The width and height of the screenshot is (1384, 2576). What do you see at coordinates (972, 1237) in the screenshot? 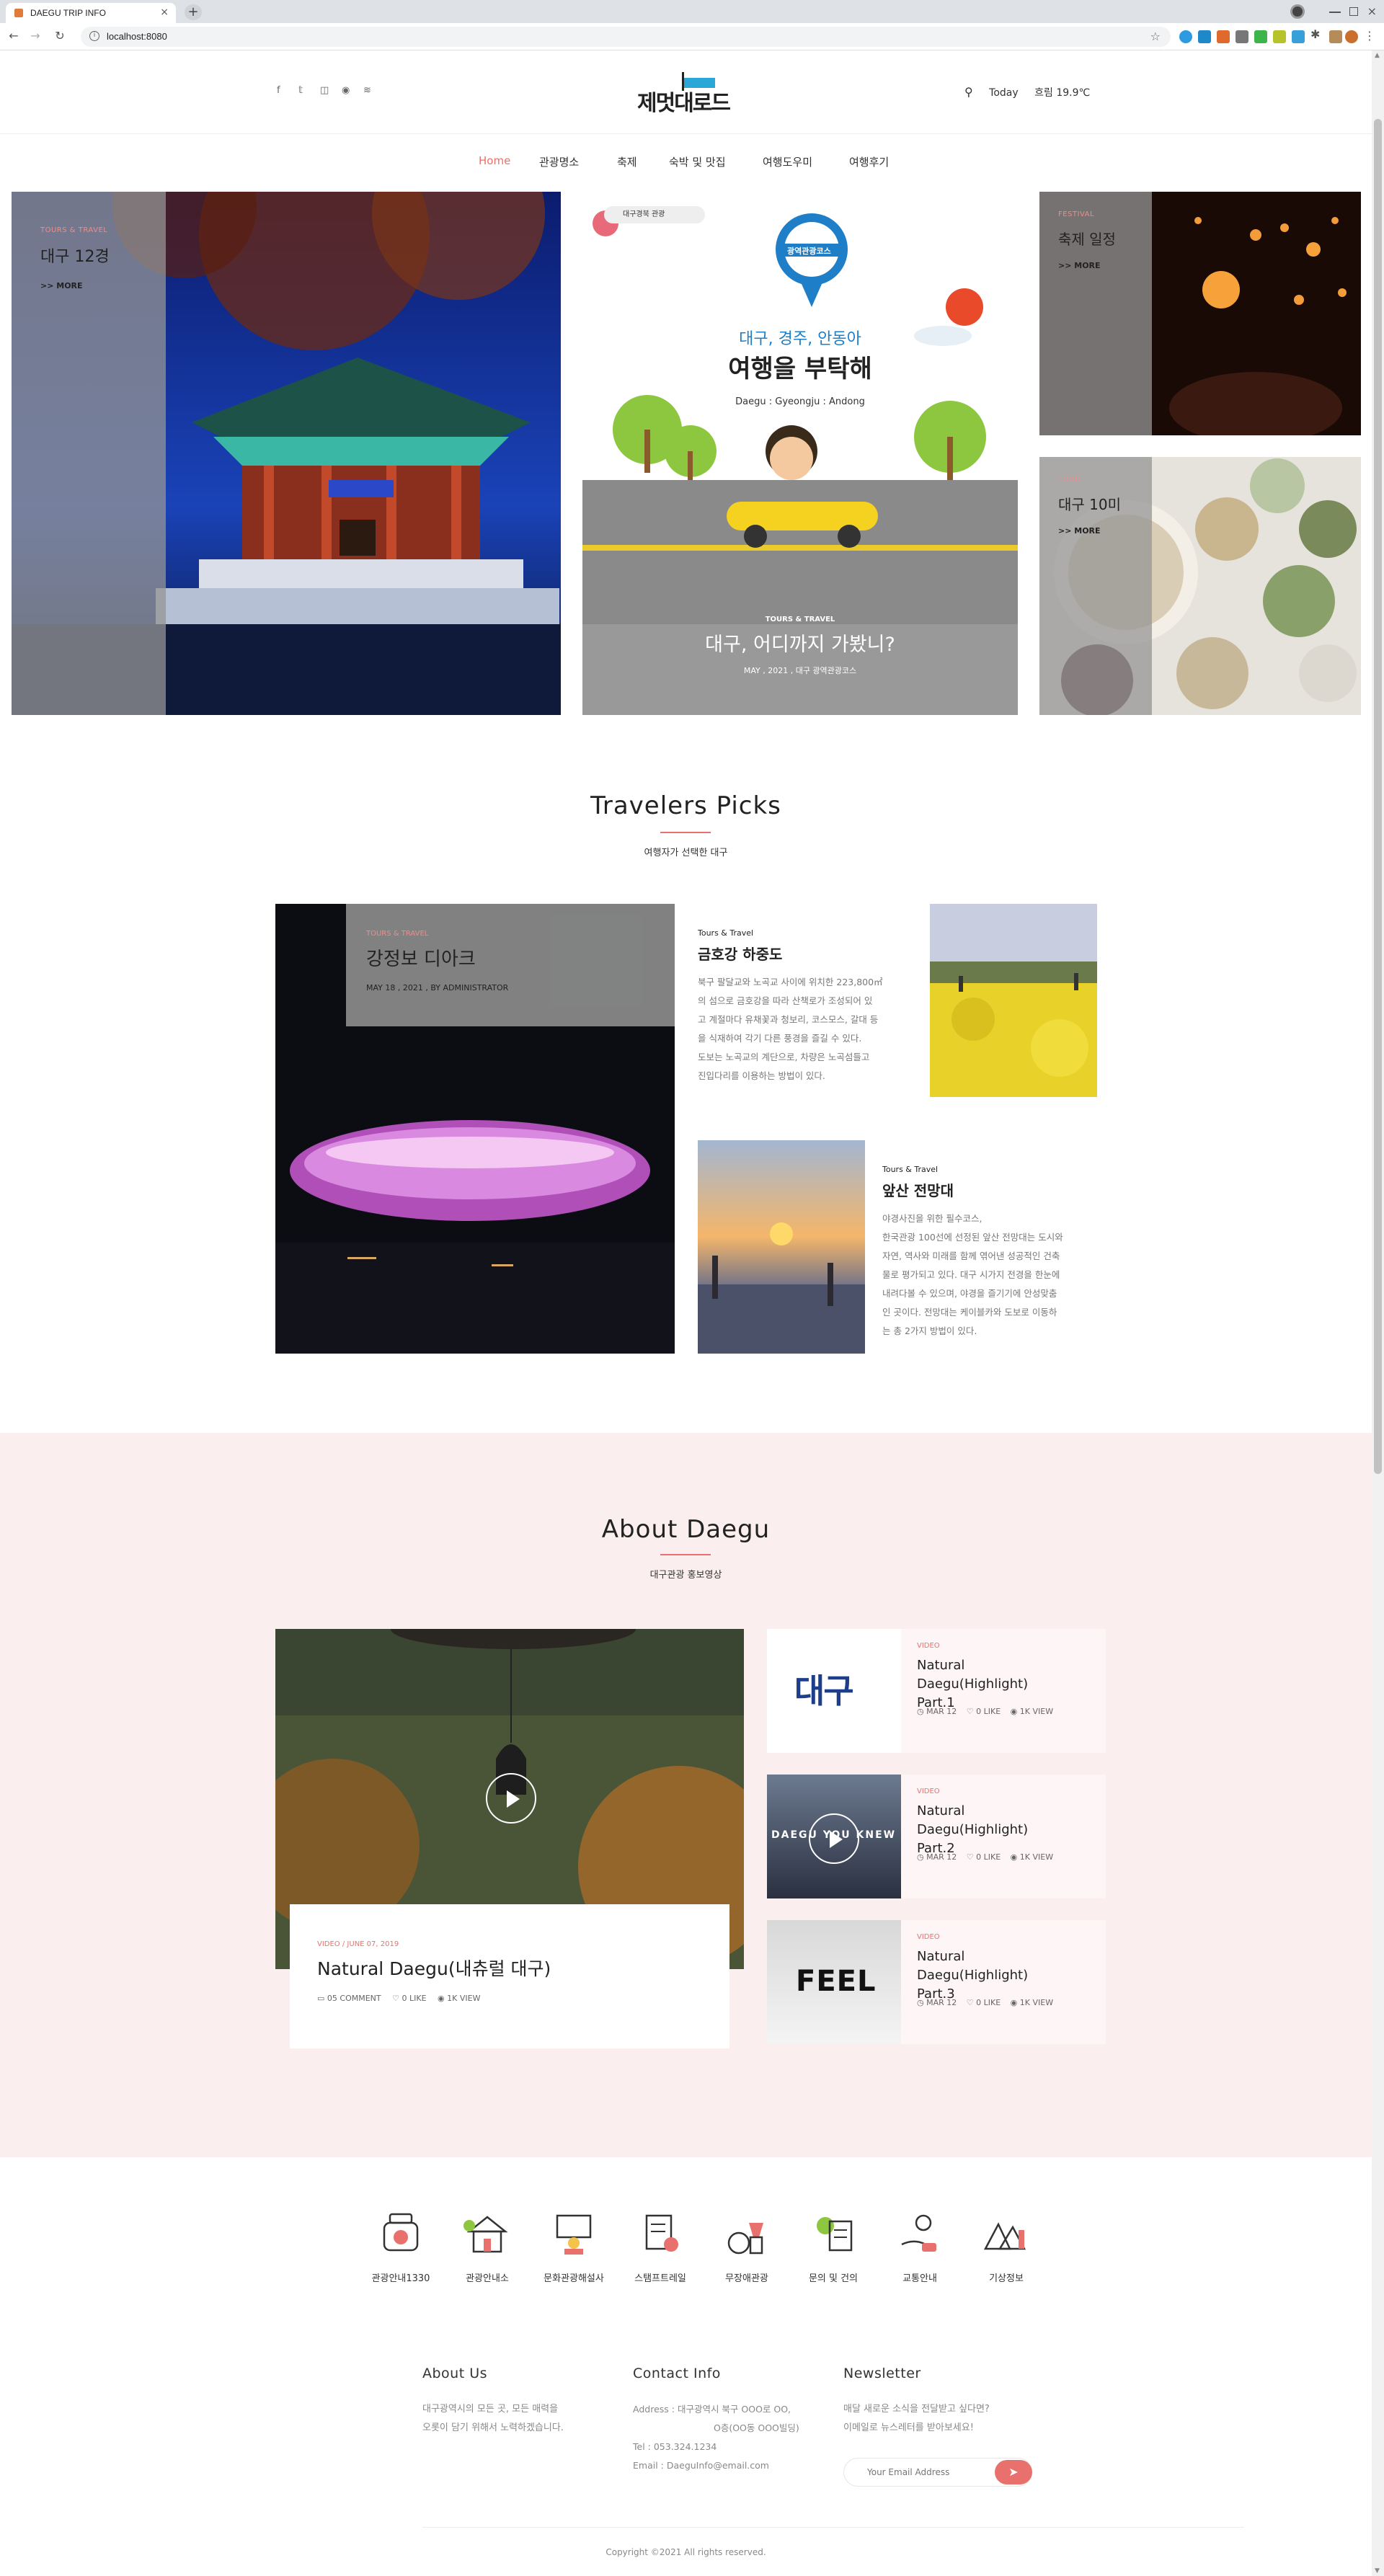
I see `card2-desc-line: 한국관광 100선에 선정된 앞산 전망대는 도시와` at bounding box center [972, 1237].